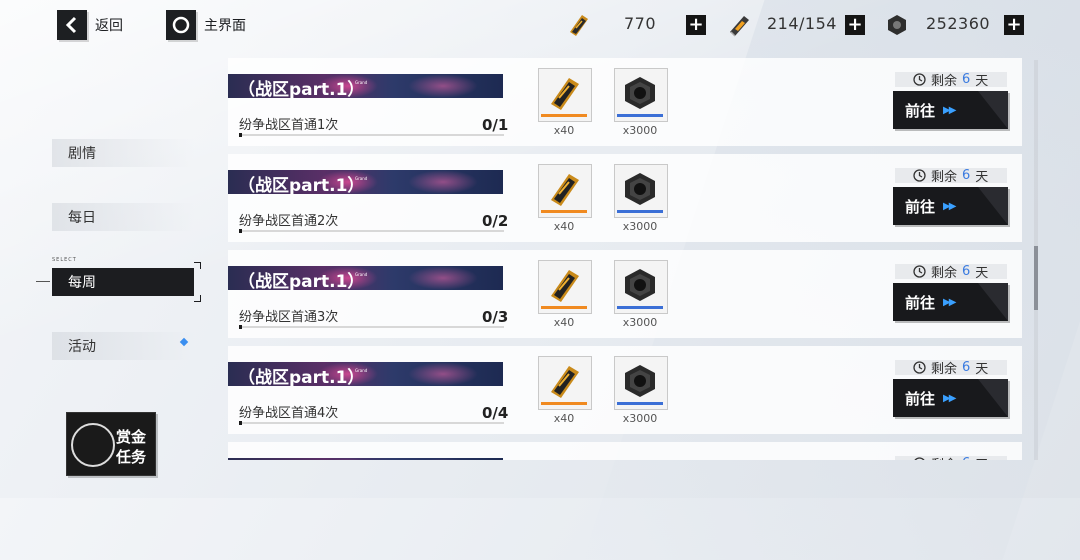  I want to click on task-description: 纷争战区首通2次, so click(289, 221).